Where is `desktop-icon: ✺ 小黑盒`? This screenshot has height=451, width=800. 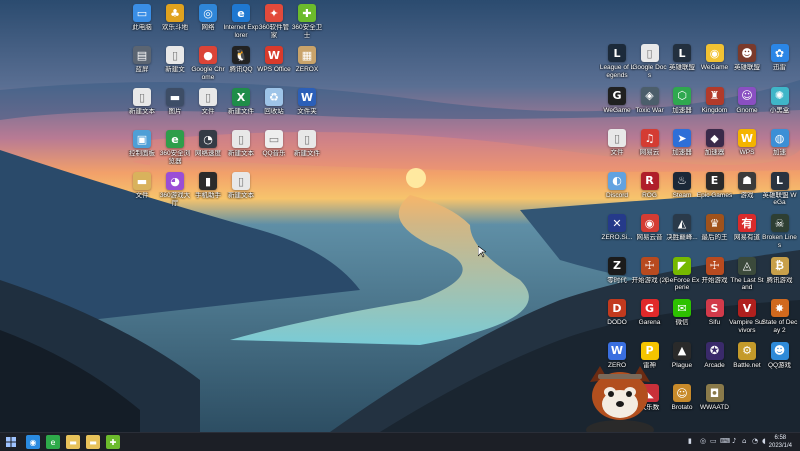 desktop-icon: ✺ 小黑盒 is located at coordinates (780, 109).